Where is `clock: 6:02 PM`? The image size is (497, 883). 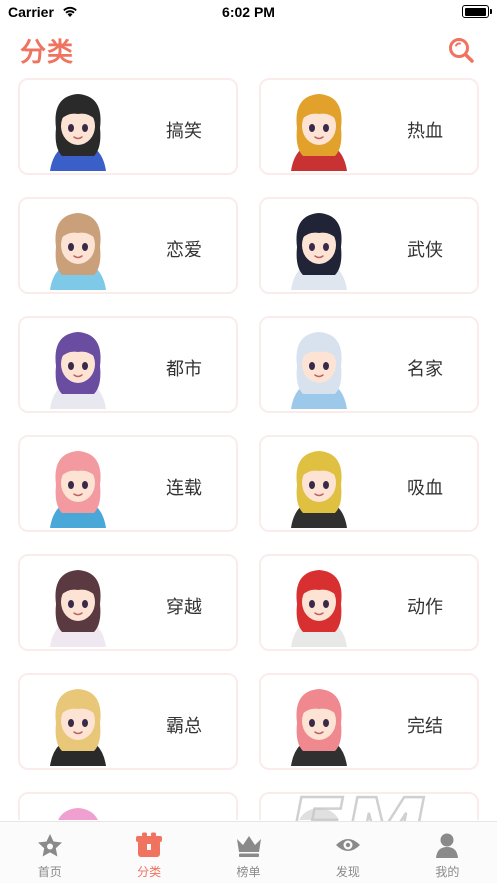 clock: 6:02 PM is located at coordinates (248, 12).